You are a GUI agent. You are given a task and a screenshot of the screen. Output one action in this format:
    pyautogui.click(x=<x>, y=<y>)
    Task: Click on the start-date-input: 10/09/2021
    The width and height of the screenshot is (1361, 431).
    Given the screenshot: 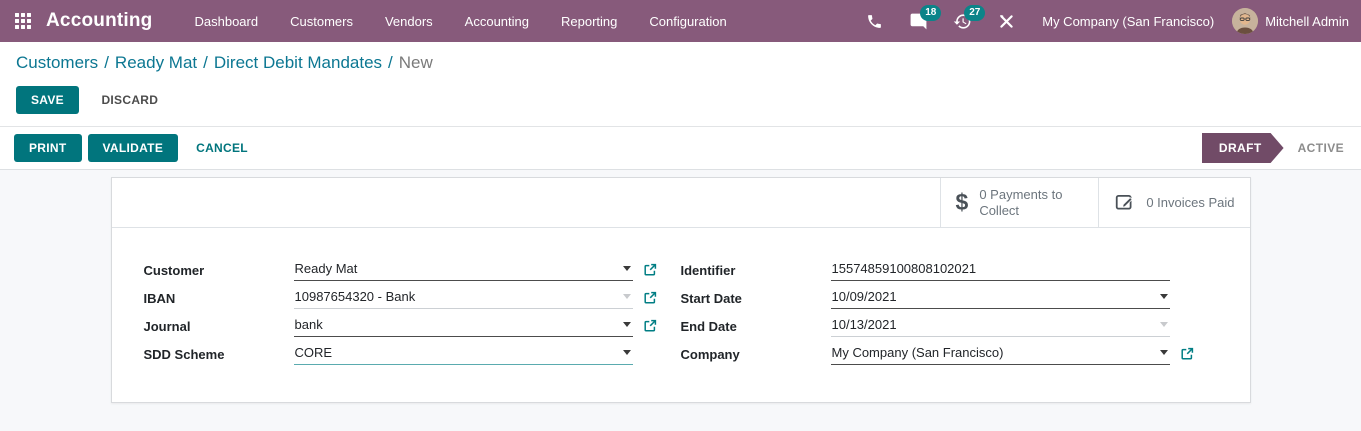 What is the action you would take?
    pyautogui.click(x=1000, y=298)
    